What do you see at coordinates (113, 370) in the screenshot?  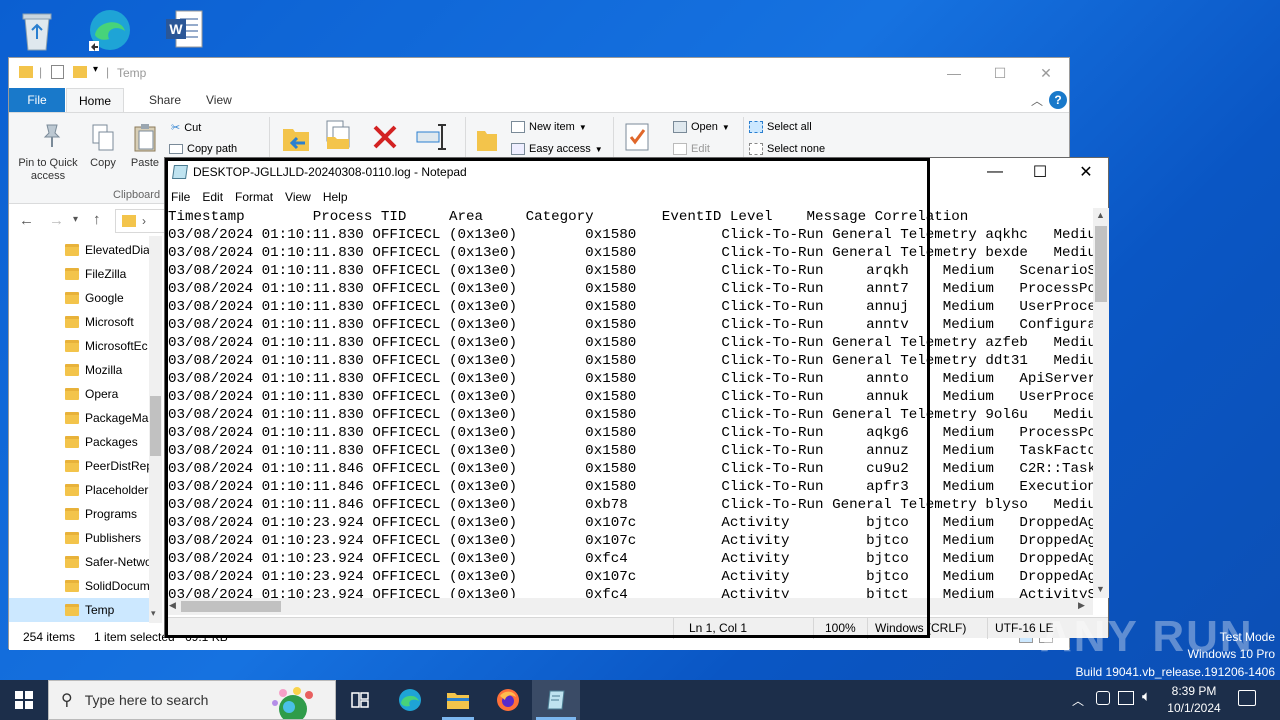 I see `nav-item-folder: Mozilla` at bounding box center [113, 370].